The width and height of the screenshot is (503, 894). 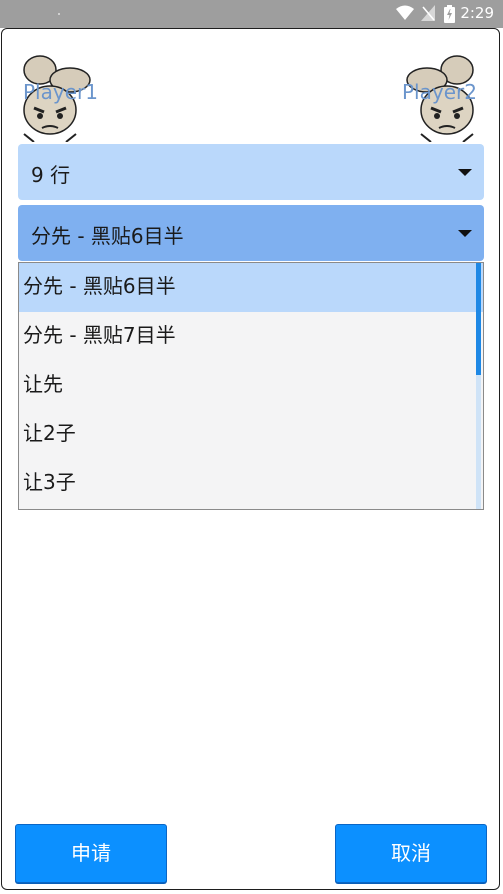 What do you see at coordinates (91, 853) in the screenshot?
I see `apply-button: 申请` at bounding box center [91, 853].